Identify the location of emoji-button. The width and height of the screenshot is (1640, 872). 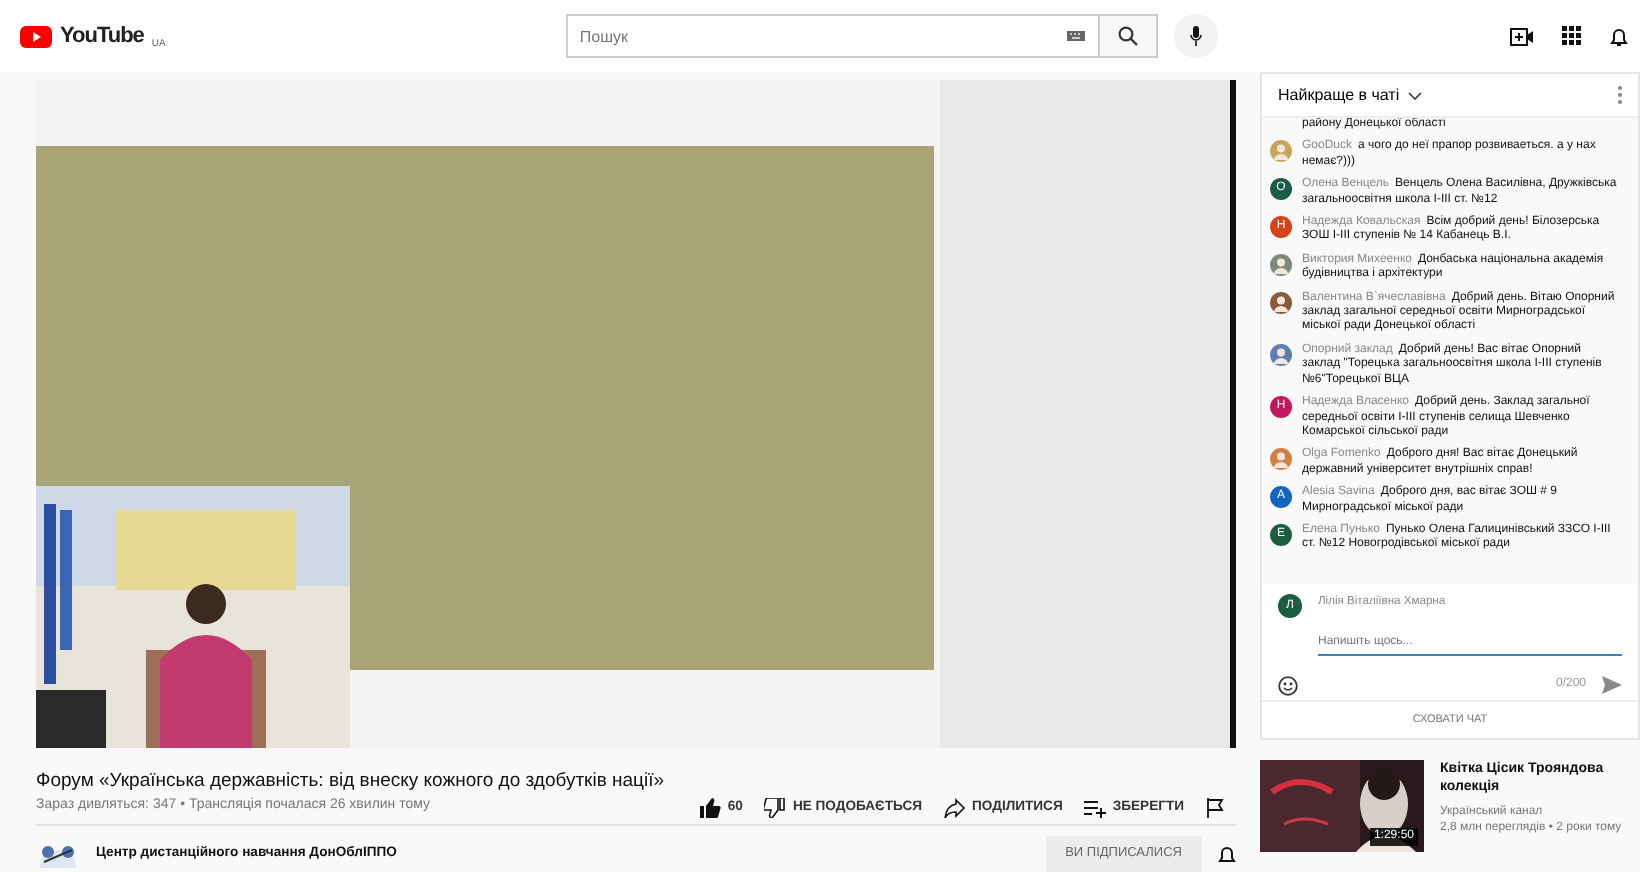
(1288, 685).